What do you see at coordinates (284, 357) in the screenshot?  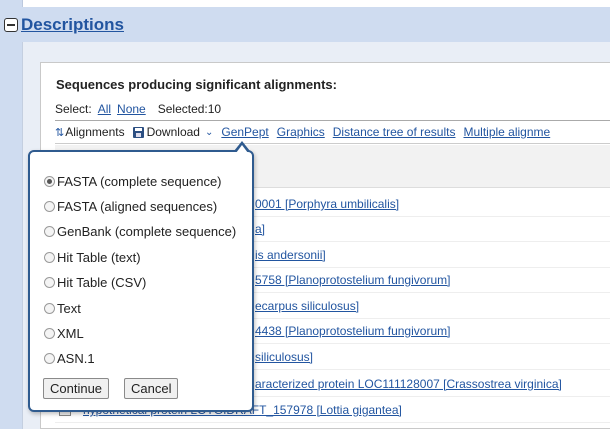 I see `row-description-link: siliculosus]` at bounding box center [284, 357].